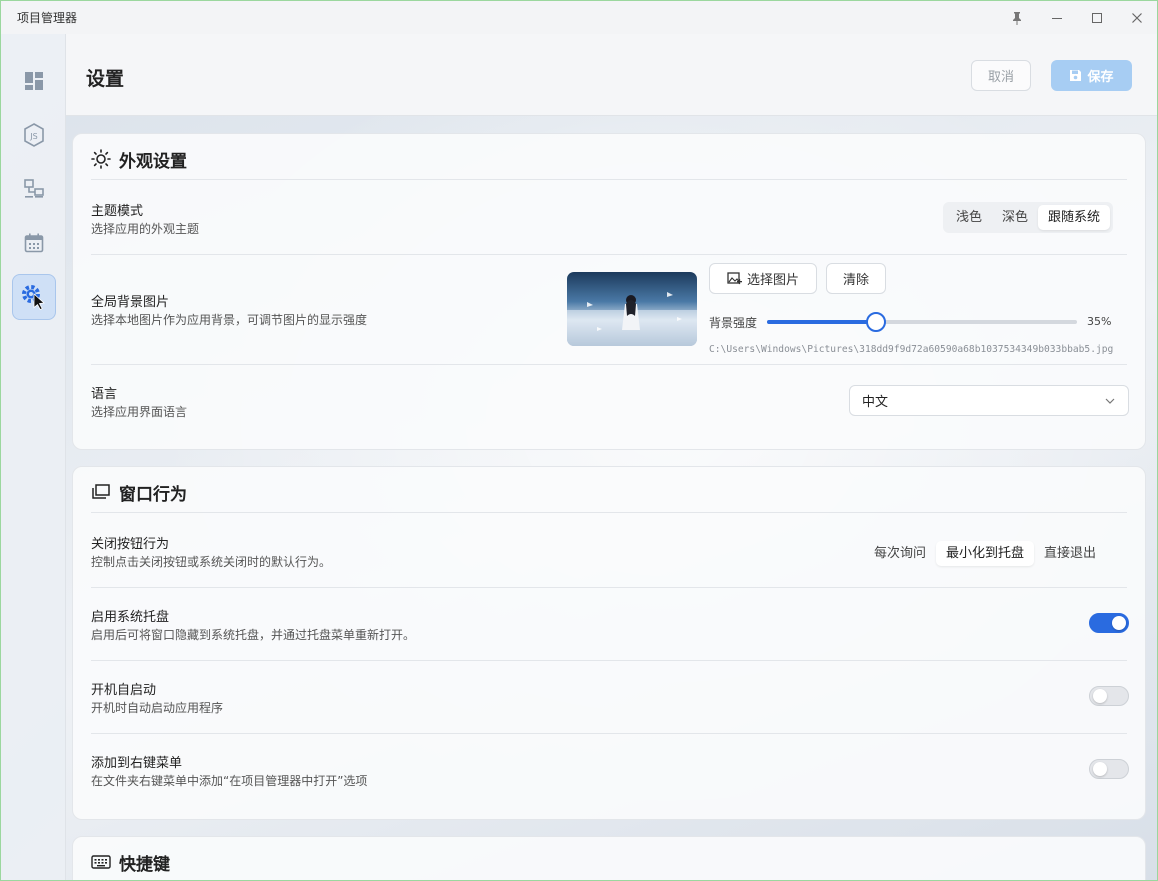 Image resolution: width=1158 pixels, height=881 pixels. I want to click on clear-image-button: 清除, so click(856, 278).